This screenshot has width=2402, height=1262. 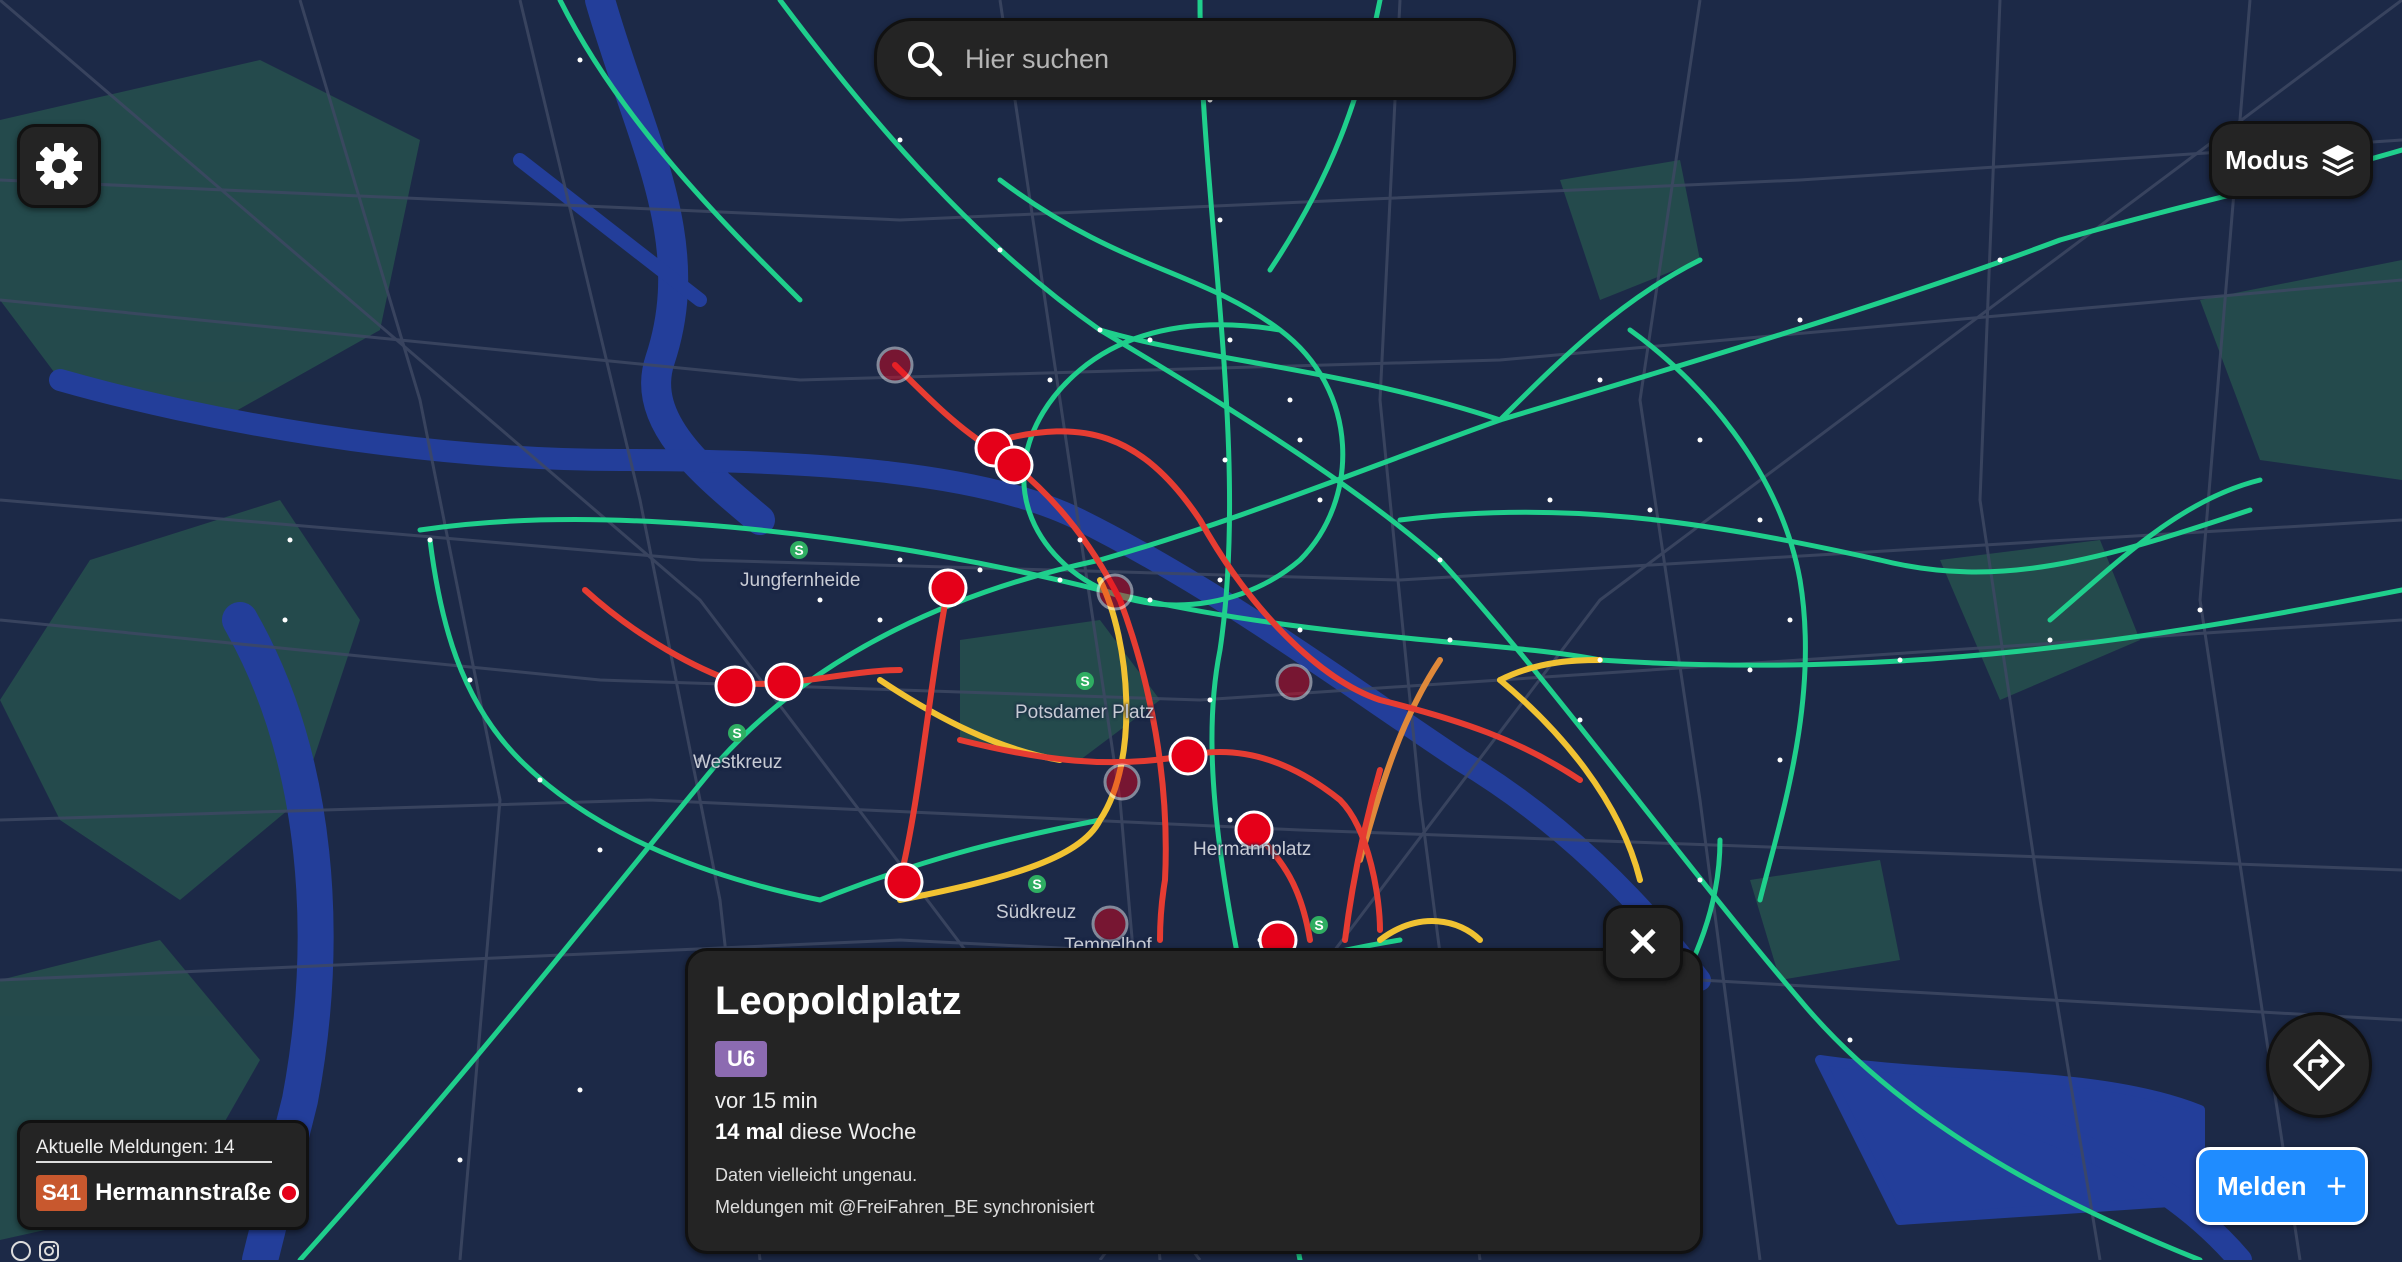 I want to click on frequency-text: diese Woche, so click(x=850, y=1131).